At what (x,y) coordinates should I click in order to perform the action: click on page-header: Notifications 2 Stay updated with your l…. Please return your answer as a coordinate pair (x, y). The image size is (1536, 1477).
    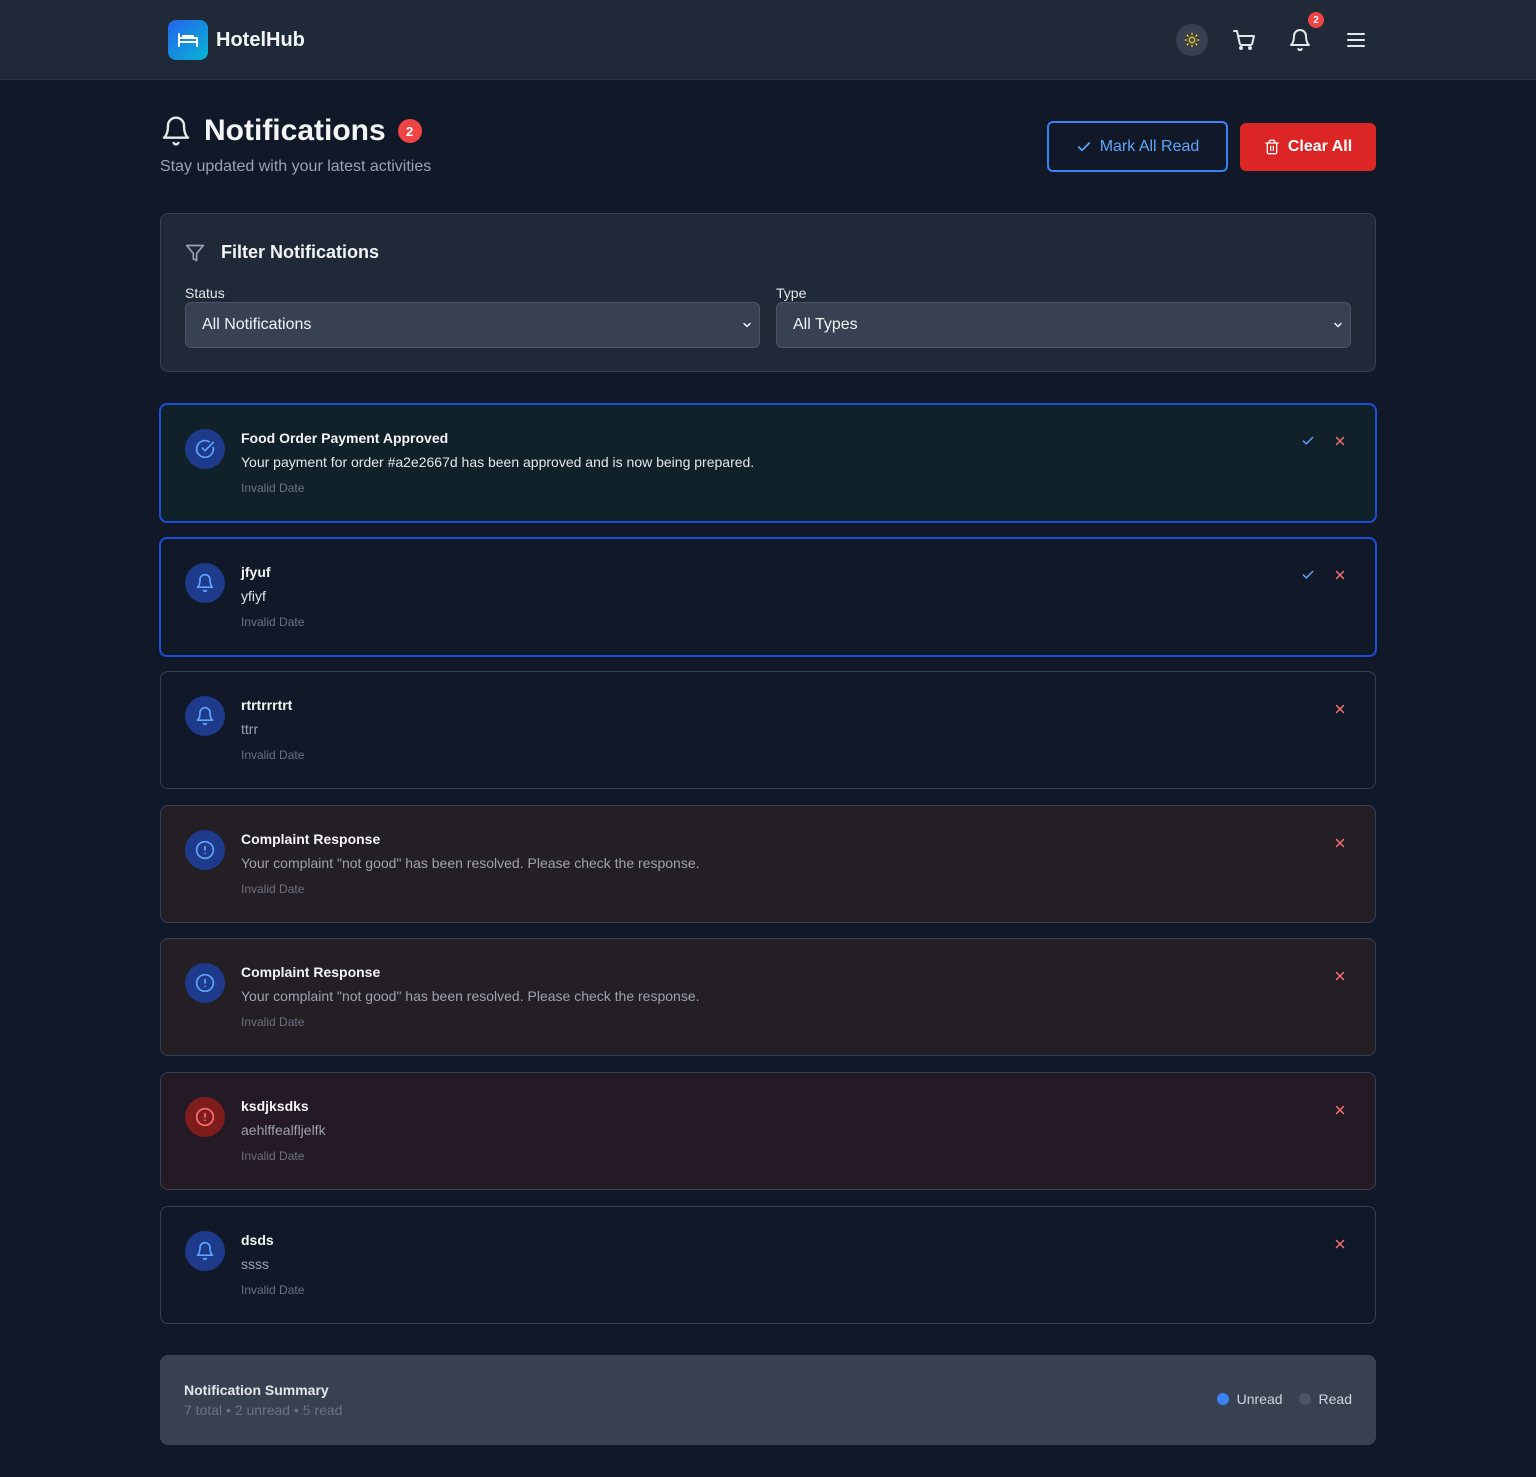
    Looking at the image, I should click on (768, 147).